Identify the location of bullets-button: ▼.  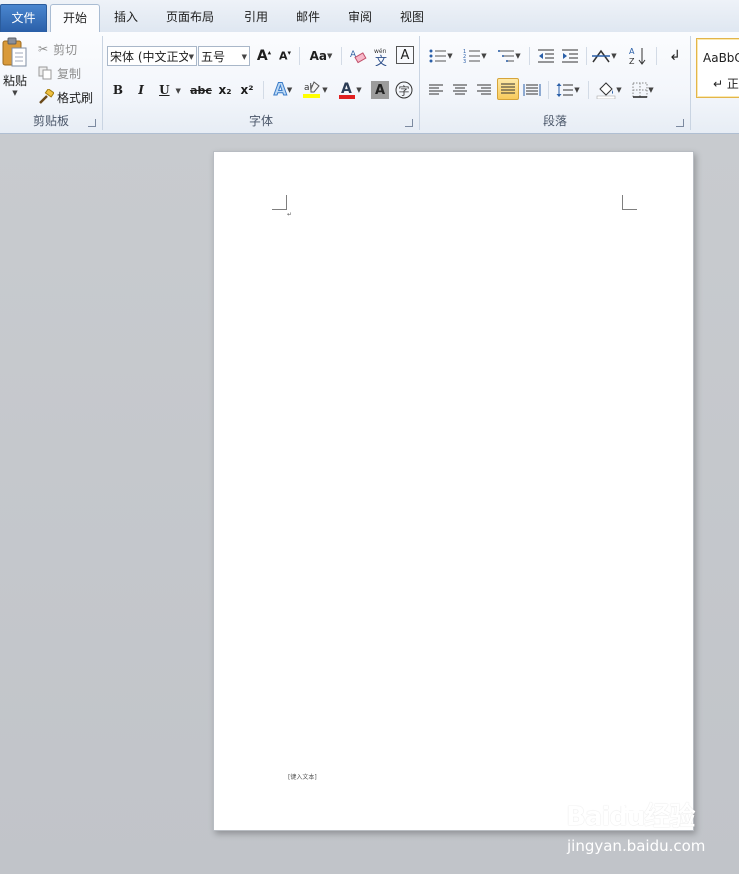
(441, 56).